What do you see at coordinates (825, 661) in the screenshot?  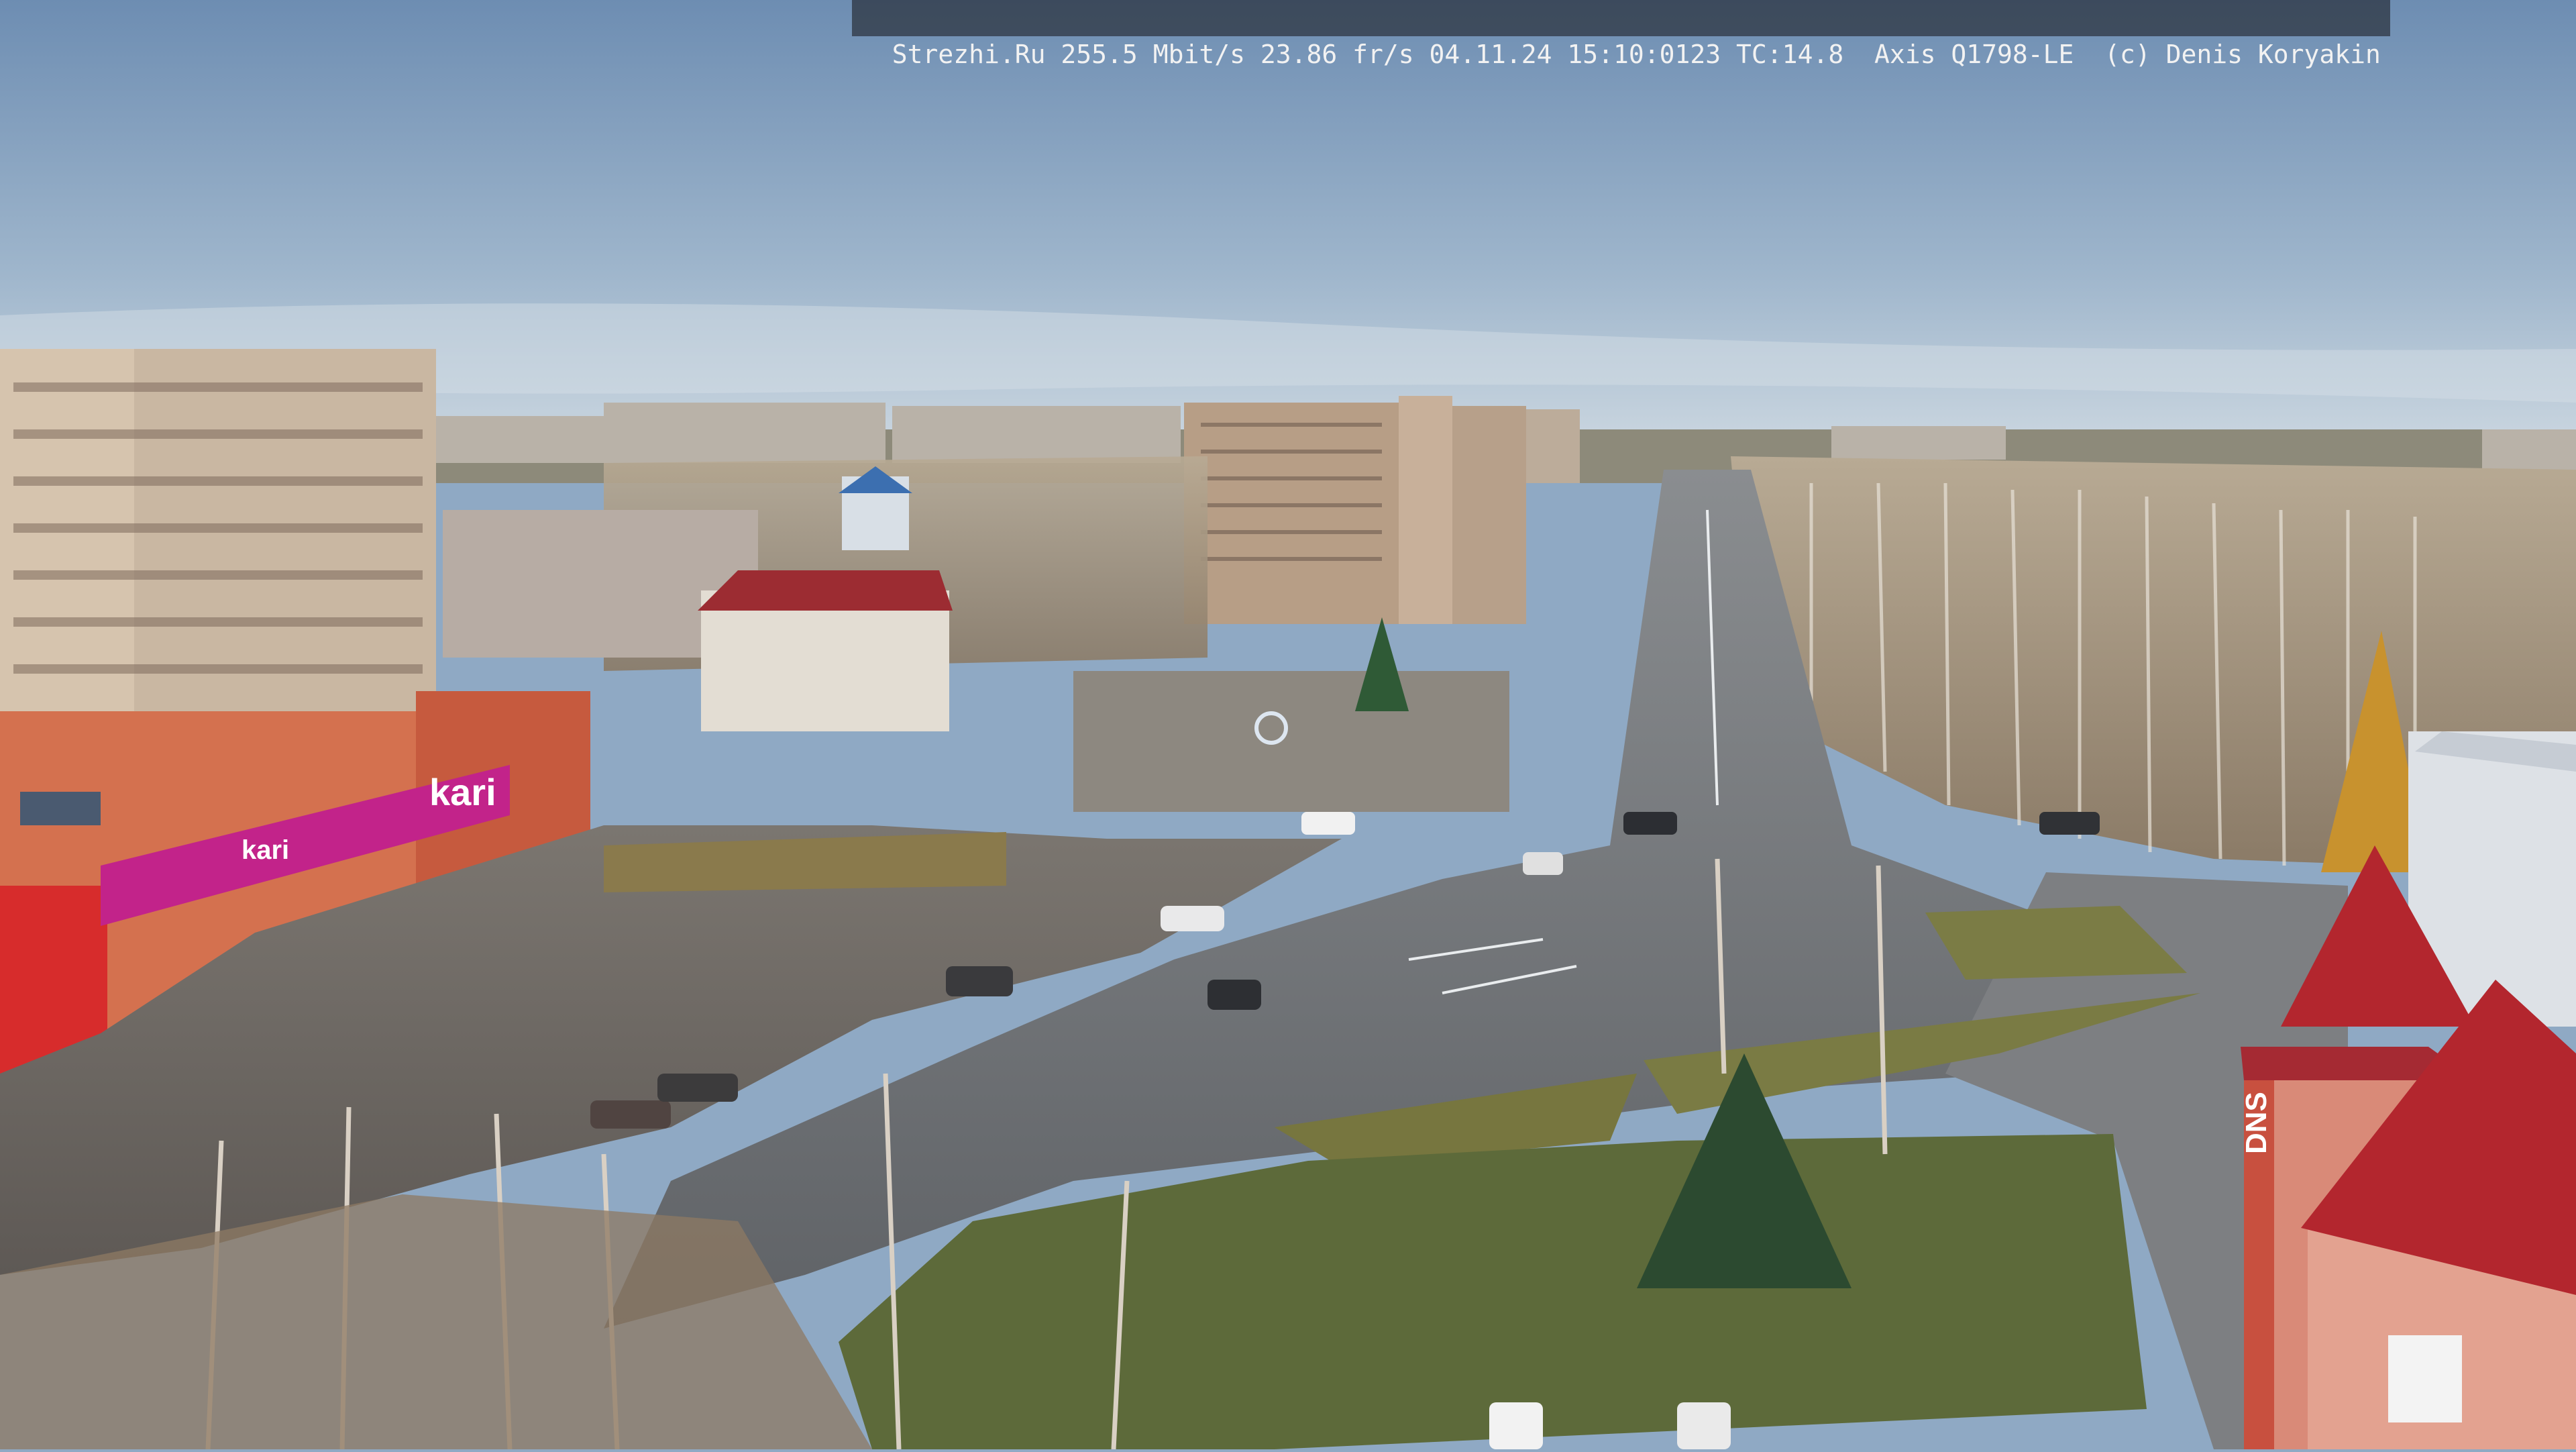 I see `red-roof-building` at bounding box center [825, 661].